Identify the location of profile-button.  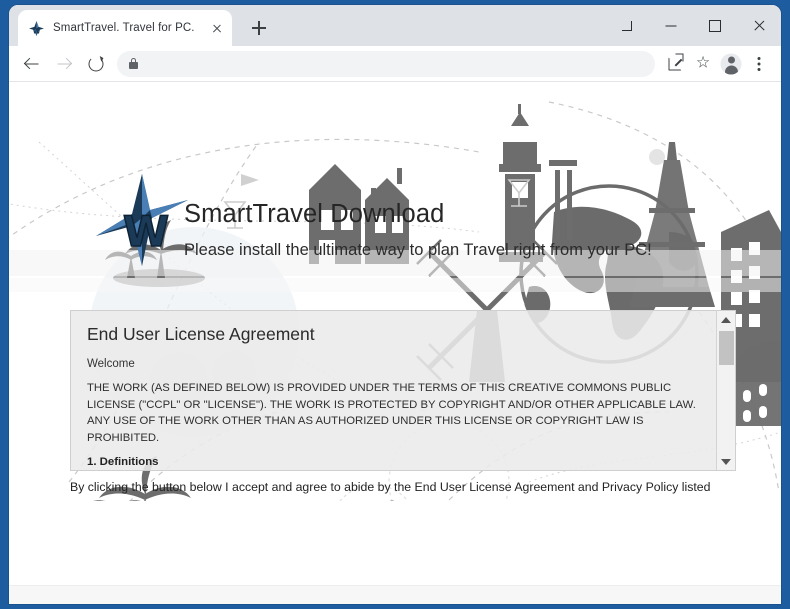
(731, 64).